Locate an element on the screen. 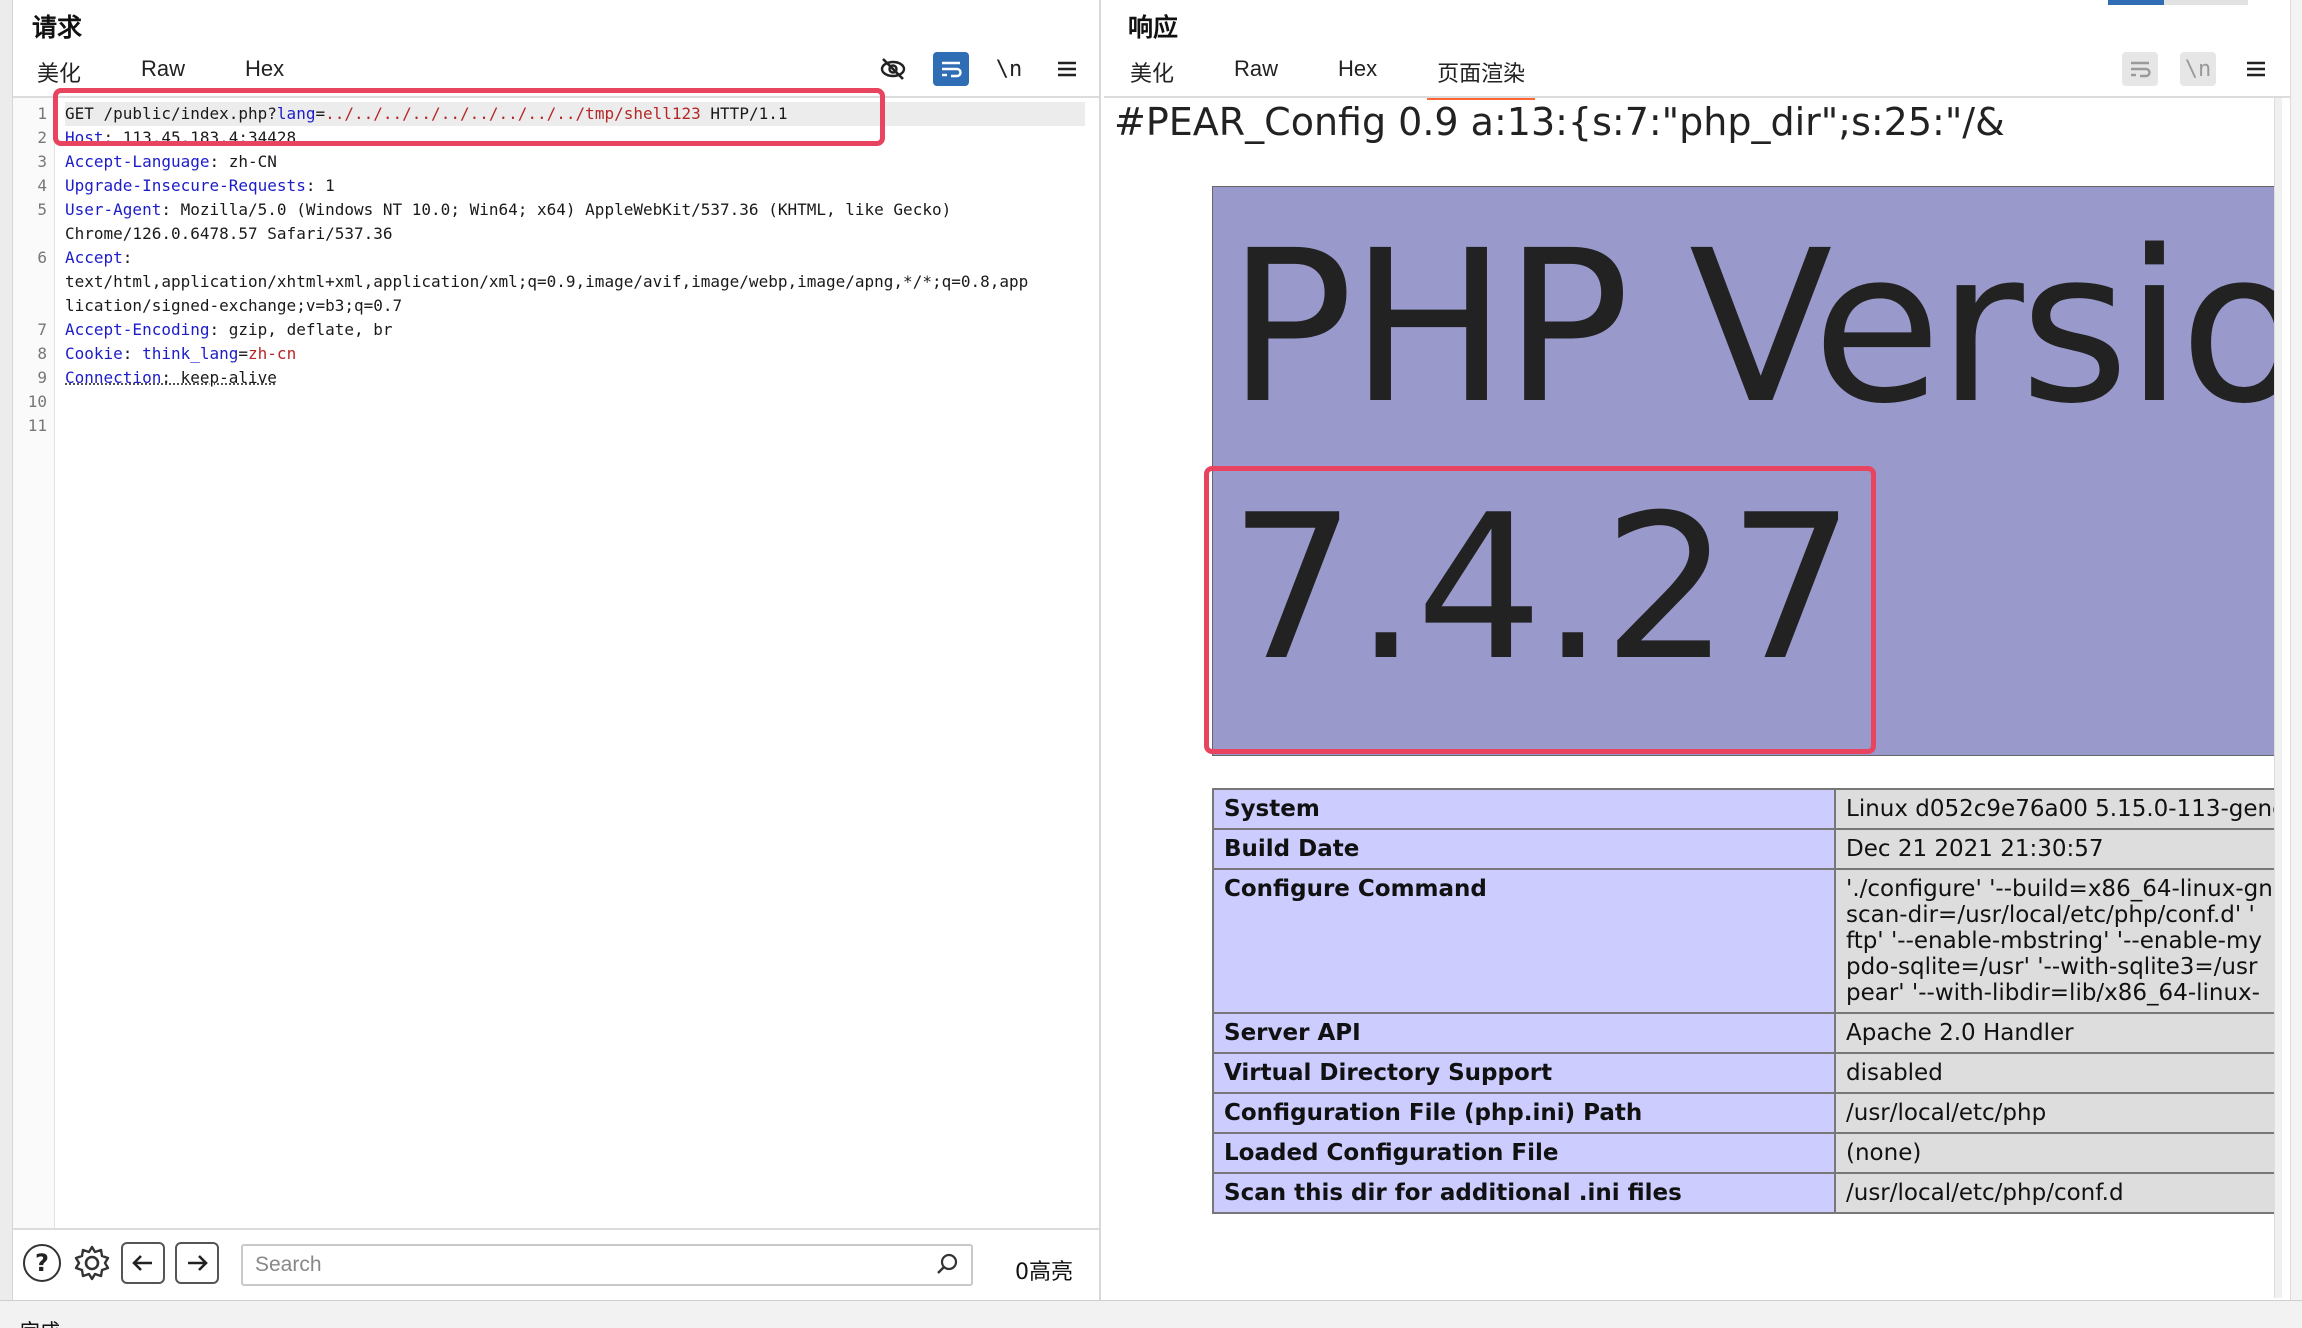  php-info-key: Configure Command is located at coordinates (1524, 941).